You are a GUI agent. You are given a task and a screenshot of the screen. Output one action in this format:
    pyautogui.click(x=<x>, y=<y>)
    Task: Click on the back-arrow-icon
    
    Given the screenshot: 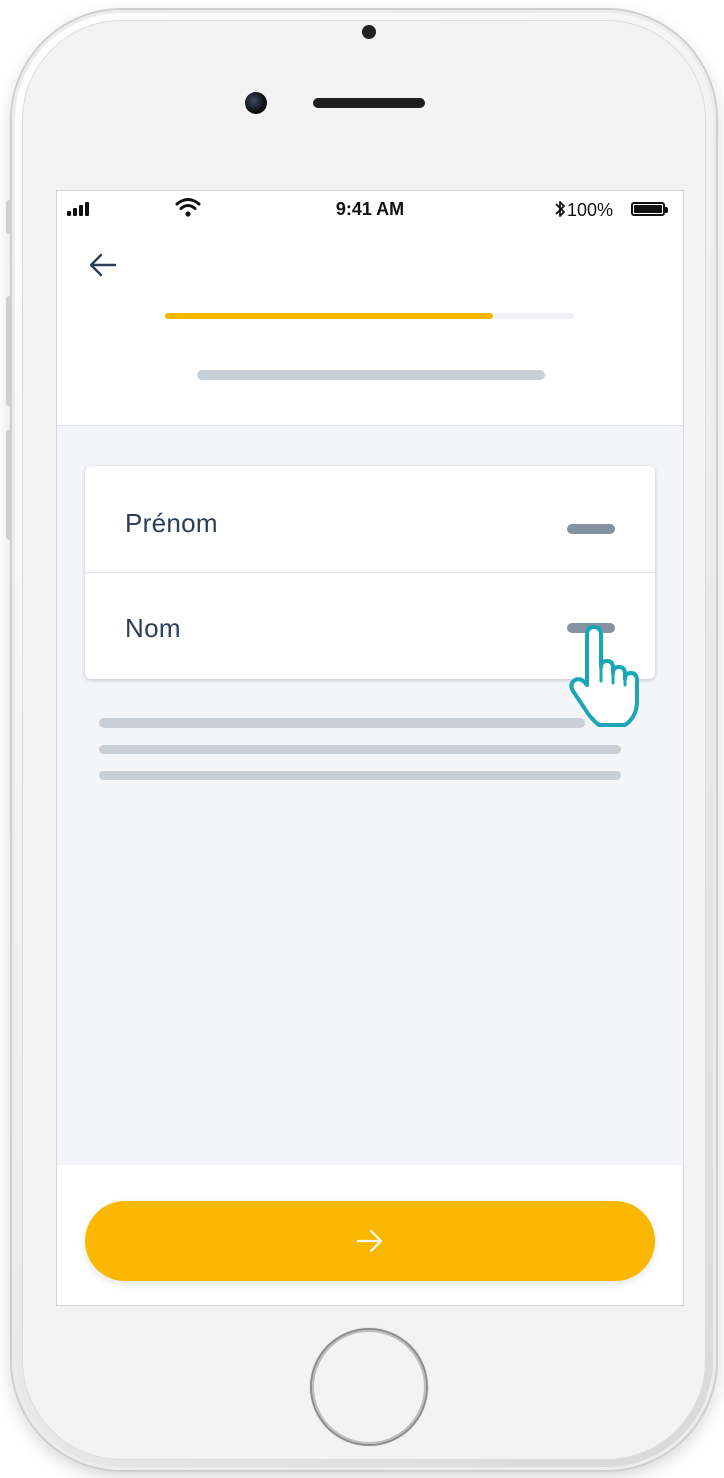 What is the action you would take?
    pyautogui.click(x=103, y=265)
    